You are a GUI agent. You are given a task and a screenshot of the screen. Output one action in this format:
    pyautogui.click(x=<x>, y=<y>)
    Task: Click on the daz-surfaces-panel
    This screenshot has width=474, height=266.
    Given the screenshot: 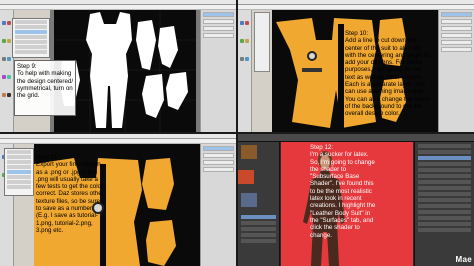 What is the action you would take?
    pyautogui.click(x=444, y=204)
    